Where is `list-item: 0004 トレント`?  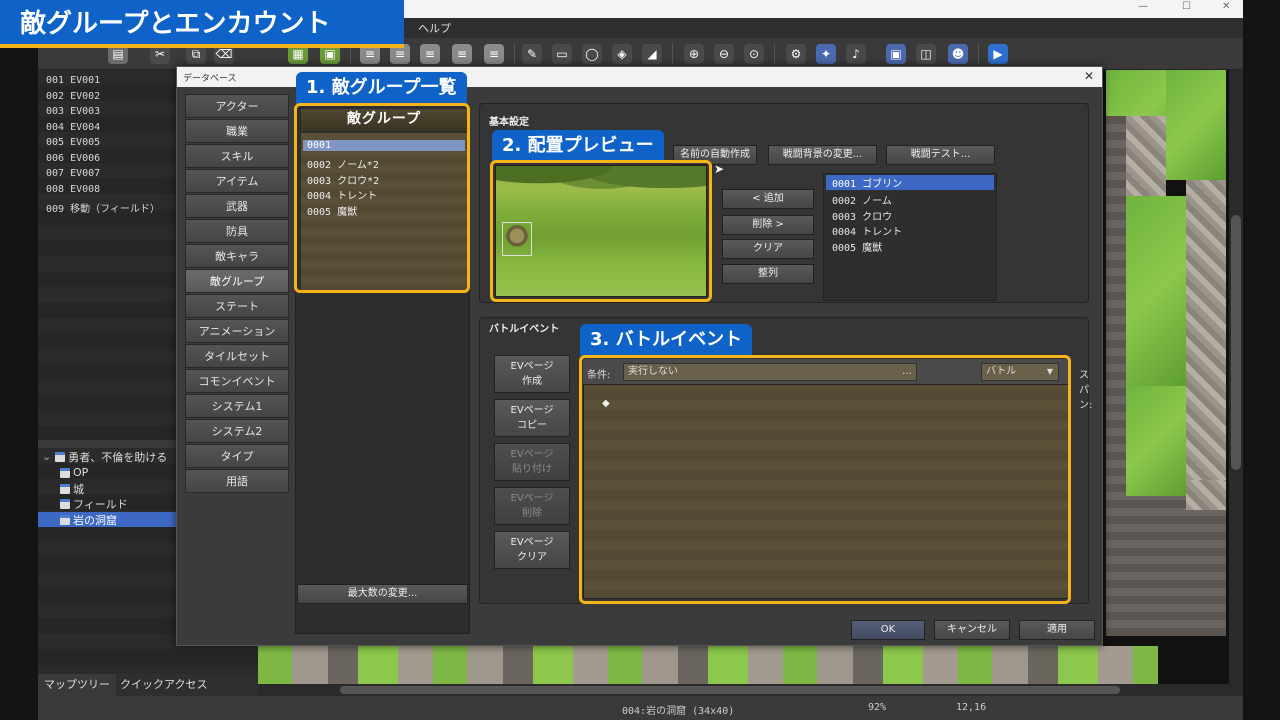
list-item: 0004 トレント is located at coordinates (867, 230).